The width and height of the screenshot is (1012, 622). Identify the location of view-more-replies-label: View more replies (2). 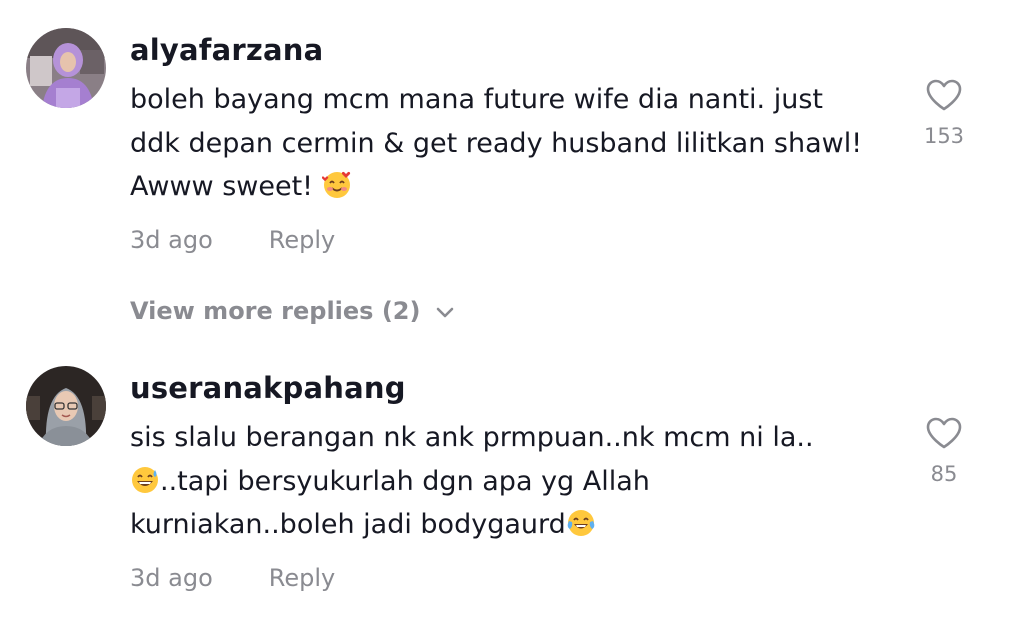
(275, 311).